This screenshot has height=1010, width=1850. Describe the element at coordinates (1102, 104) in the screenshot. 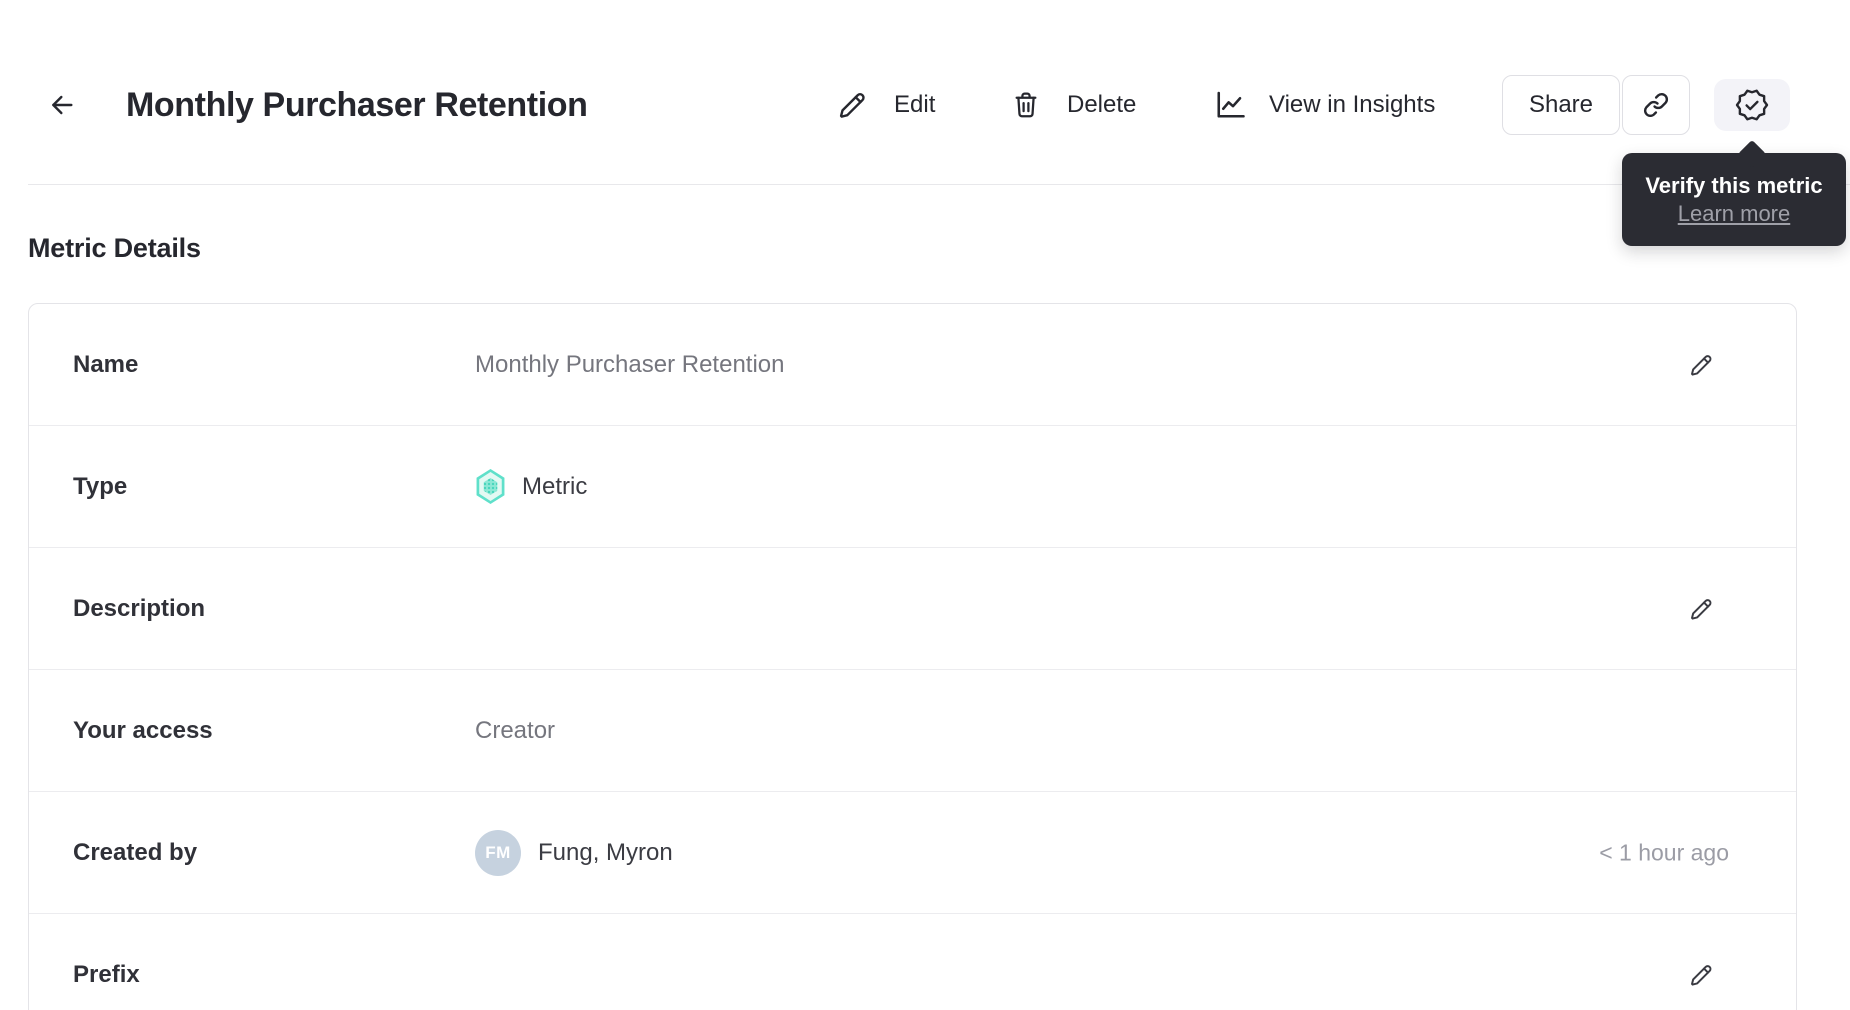

I see `delete-button-label: Delete` at that location.